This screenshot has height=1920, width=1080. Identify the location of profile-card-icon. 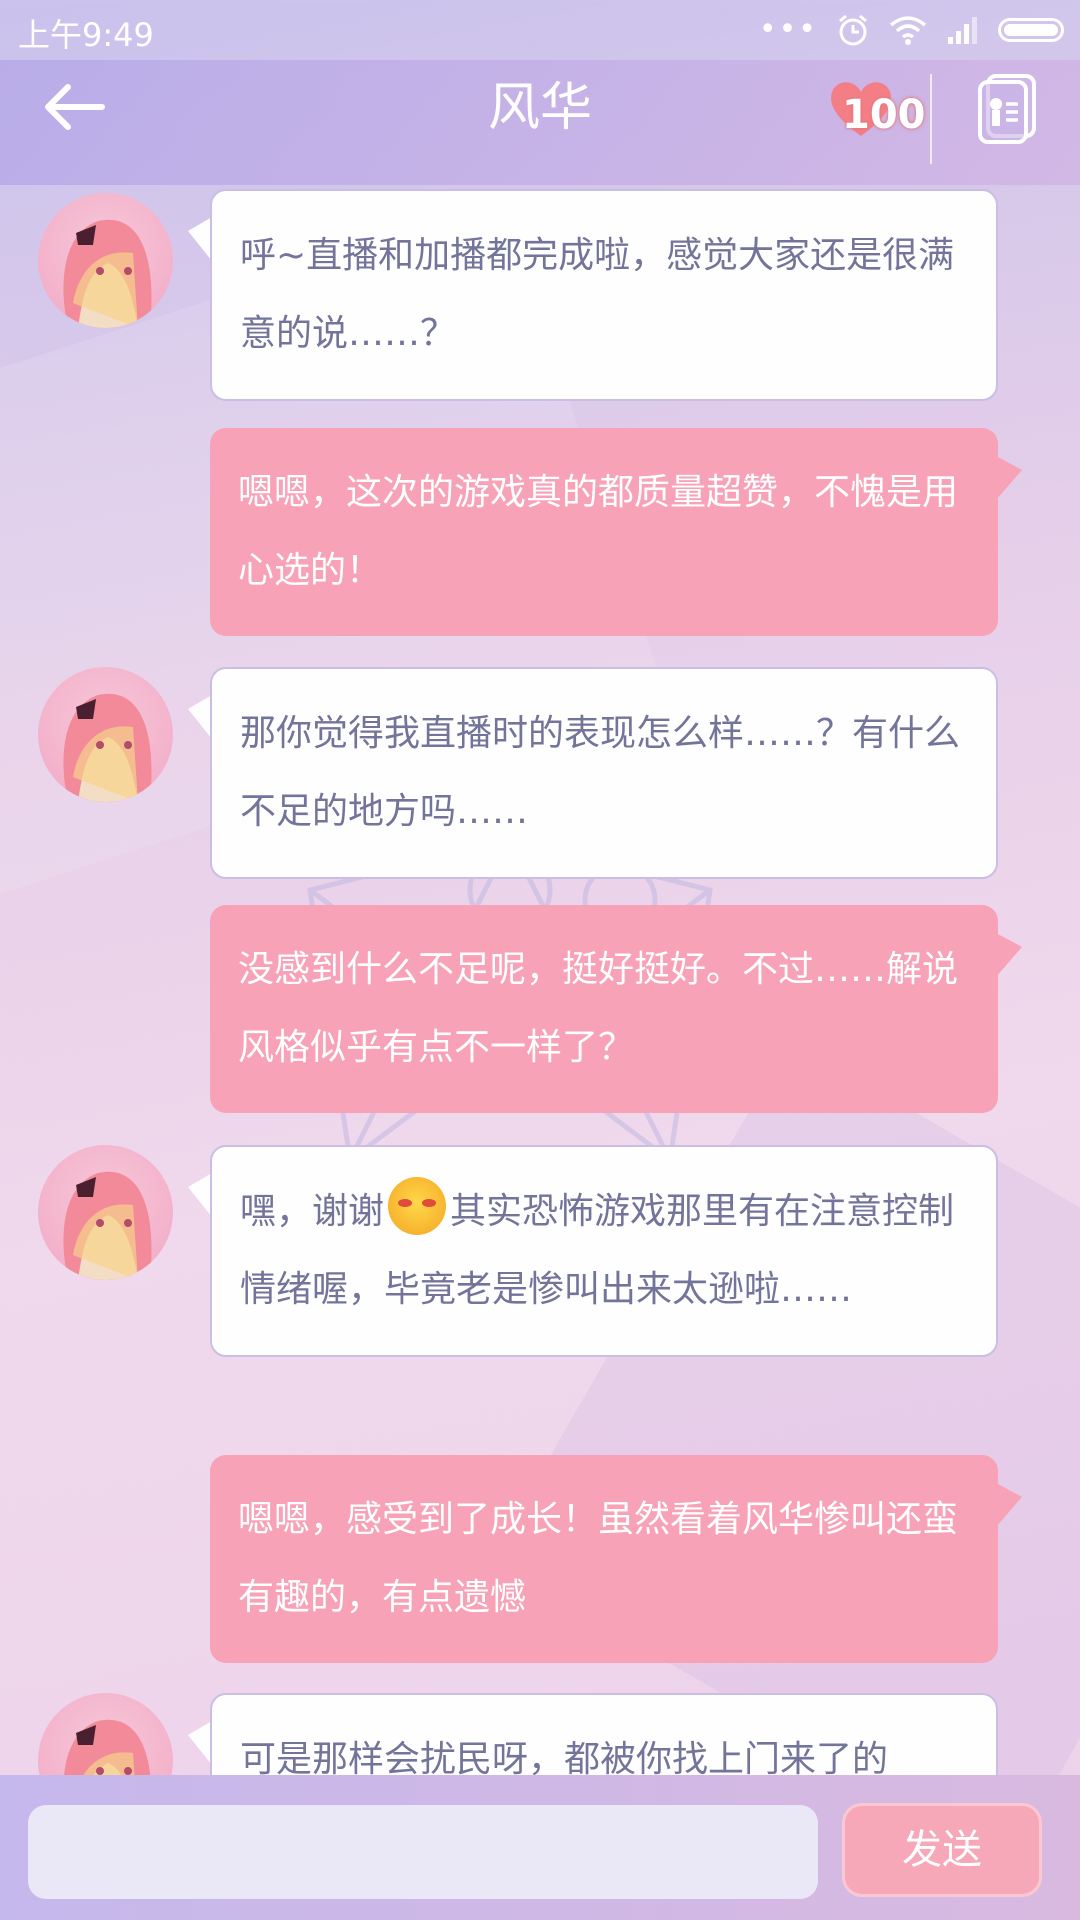
(1008, 109).